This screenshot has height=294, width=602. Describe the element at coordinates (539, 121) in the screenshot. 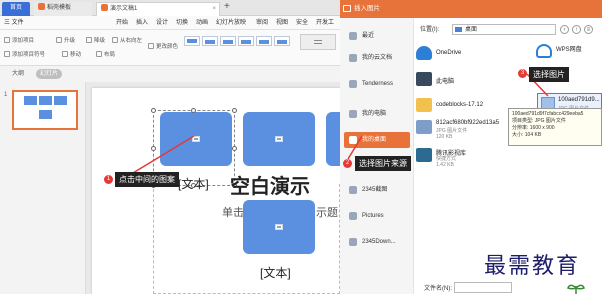

I see `tooltip-line: 项目类型: JPG 图片文件` at that location.